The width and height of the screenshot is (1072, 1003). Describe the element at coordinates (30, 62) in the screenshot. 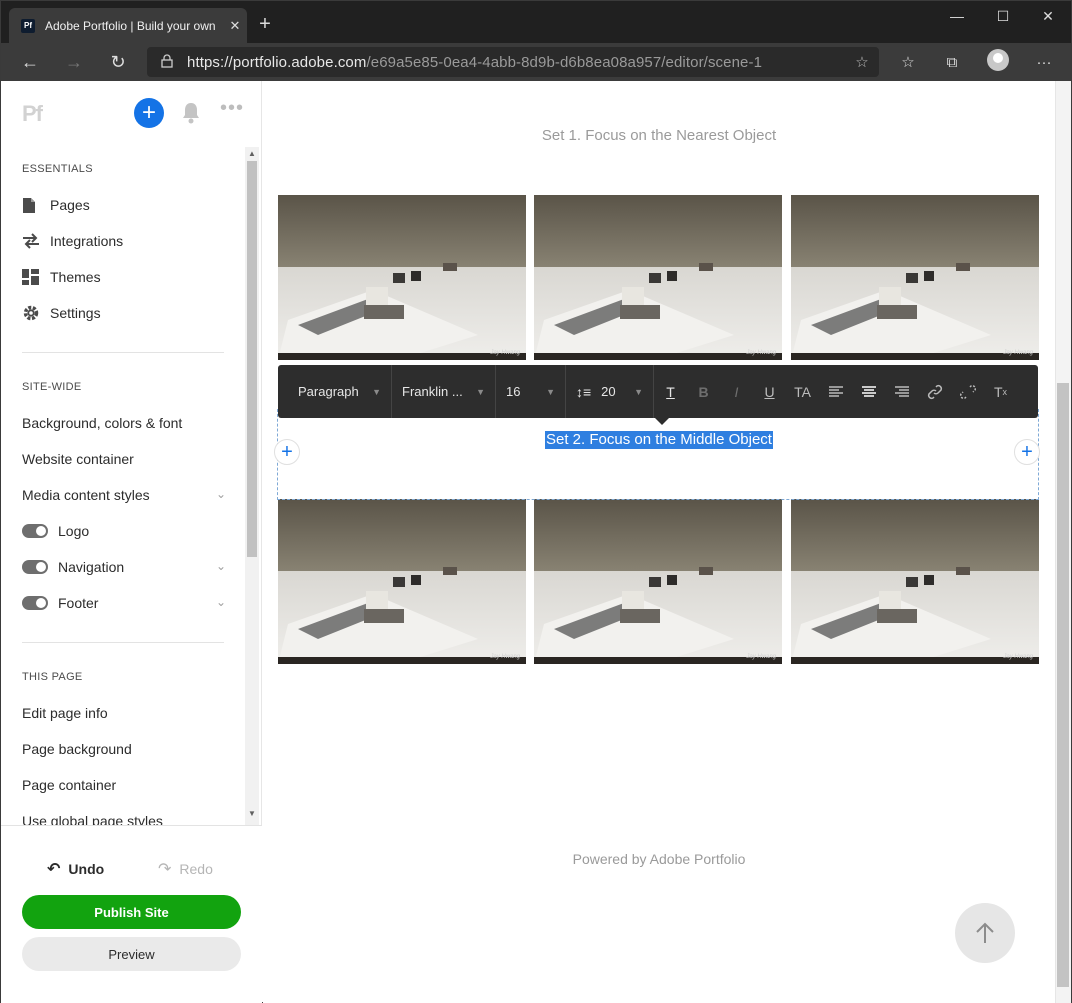

I see `back-icon: ←` at that location.